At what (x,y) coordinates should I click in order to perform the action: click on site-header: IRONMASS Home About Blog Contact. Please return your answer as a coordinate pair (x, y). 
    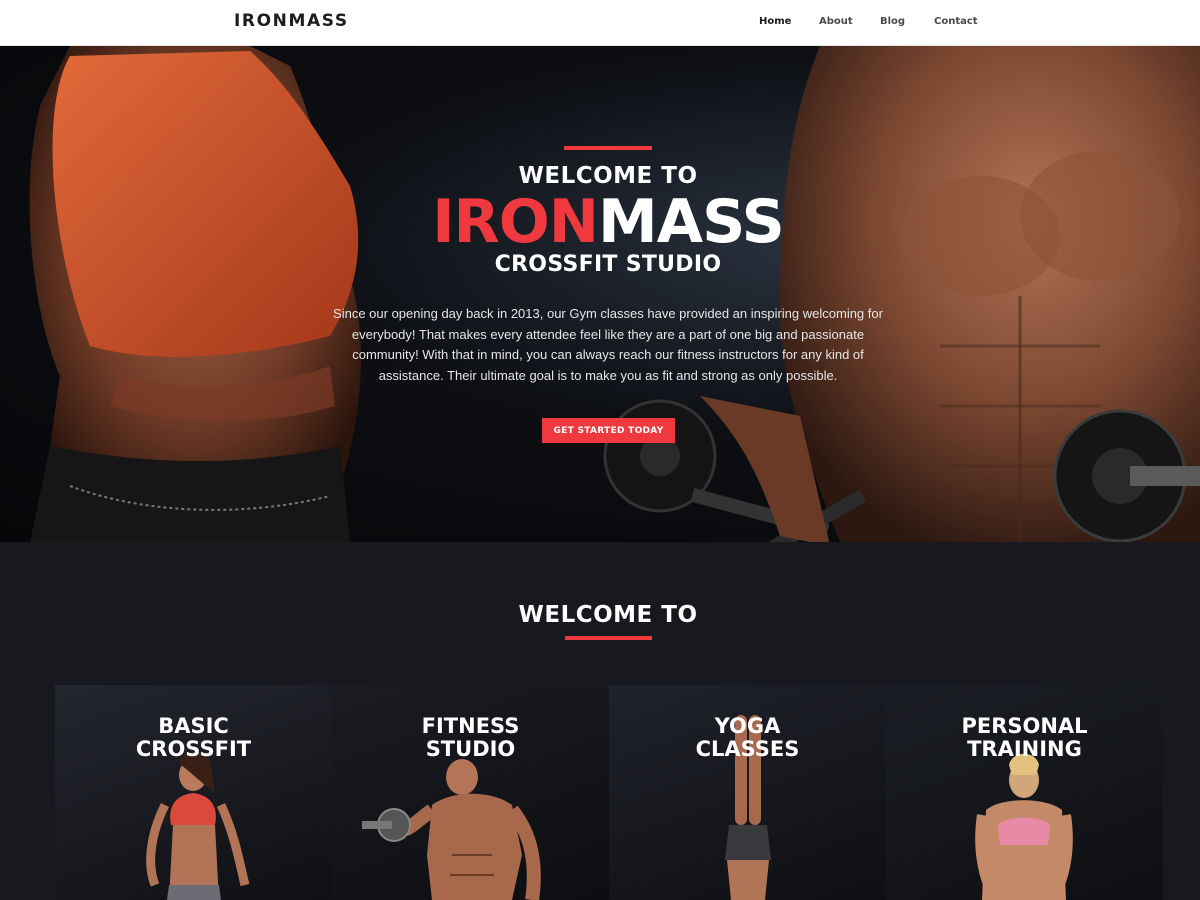
    Looking at the image, I should click on (600, 23).